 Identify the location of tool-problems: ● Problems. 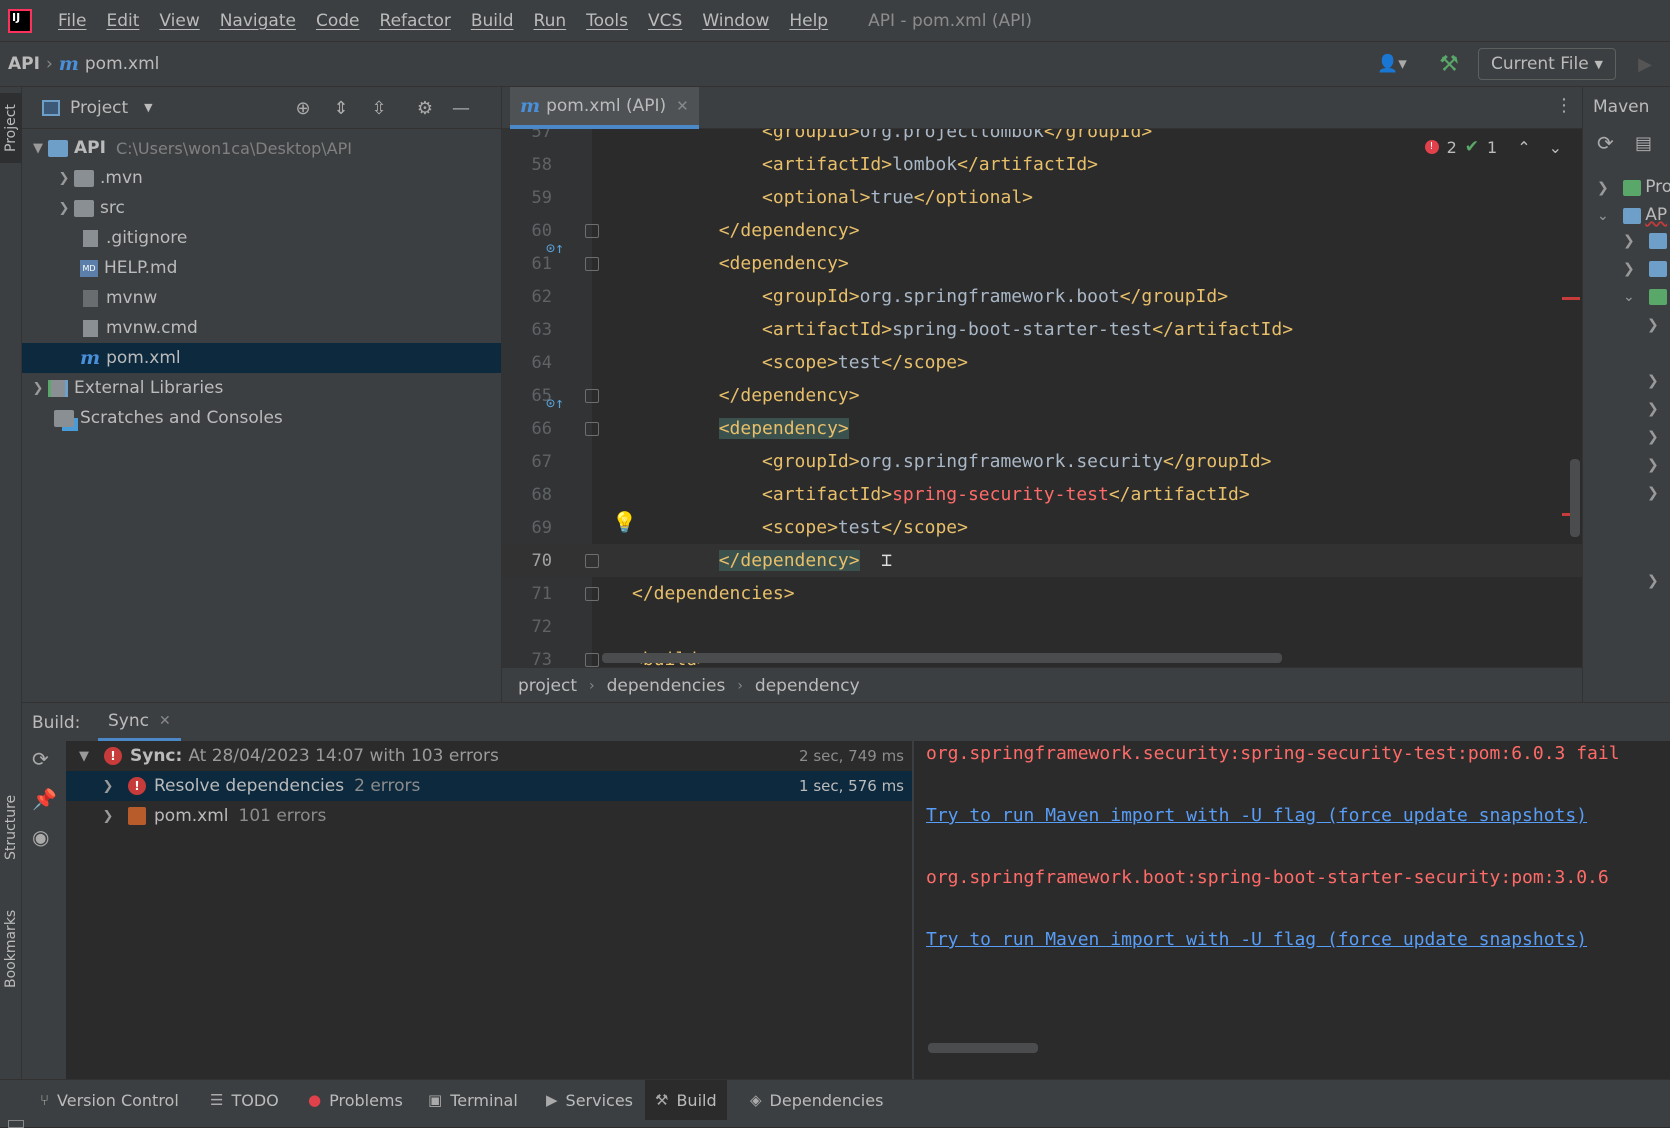
(355, 1100).